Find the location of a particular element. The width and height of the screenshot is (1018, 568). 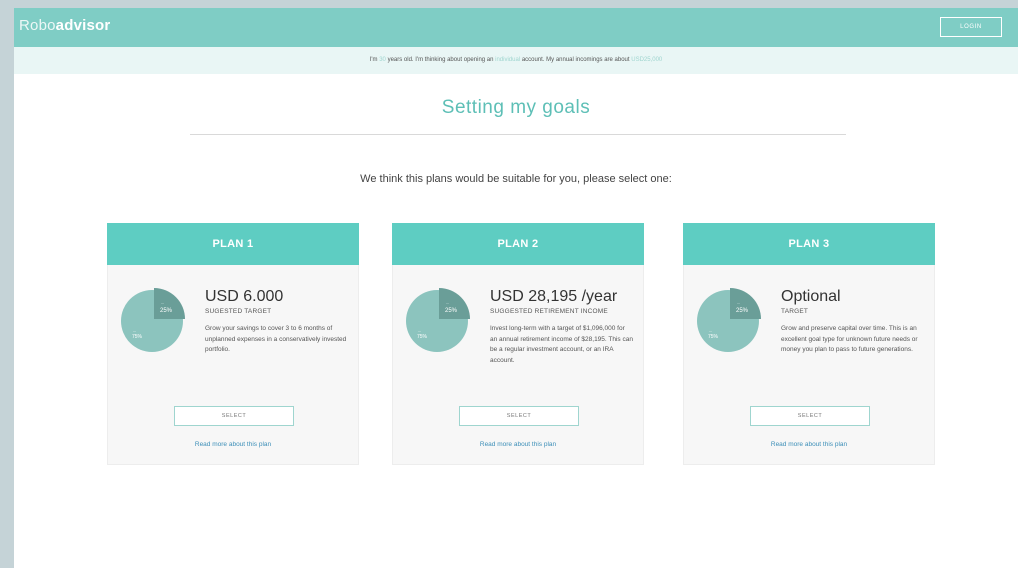

account-type-value: individual is located at coordinates (507, 60).